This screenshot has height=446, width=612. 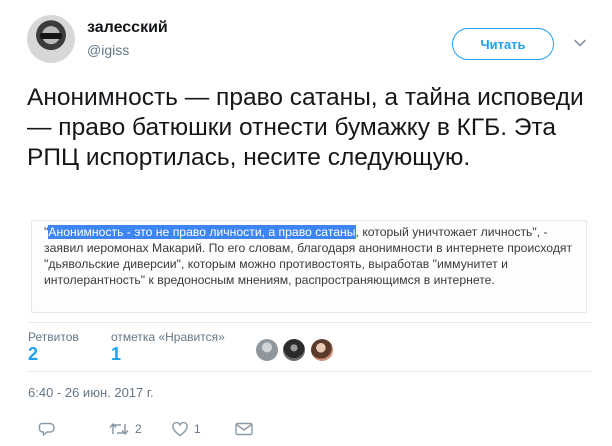 I want to click on like-button: 1, so click(x=186, y=429).